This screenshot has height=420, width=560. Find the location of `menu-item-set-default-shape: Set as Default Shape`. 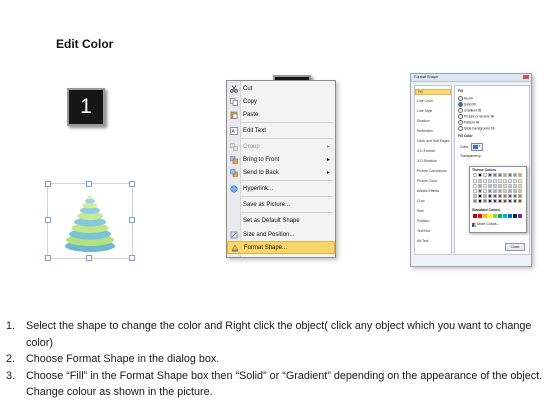

menu-item-set-default-shape: Set as Default Shape is located at coordinates (281, 220).